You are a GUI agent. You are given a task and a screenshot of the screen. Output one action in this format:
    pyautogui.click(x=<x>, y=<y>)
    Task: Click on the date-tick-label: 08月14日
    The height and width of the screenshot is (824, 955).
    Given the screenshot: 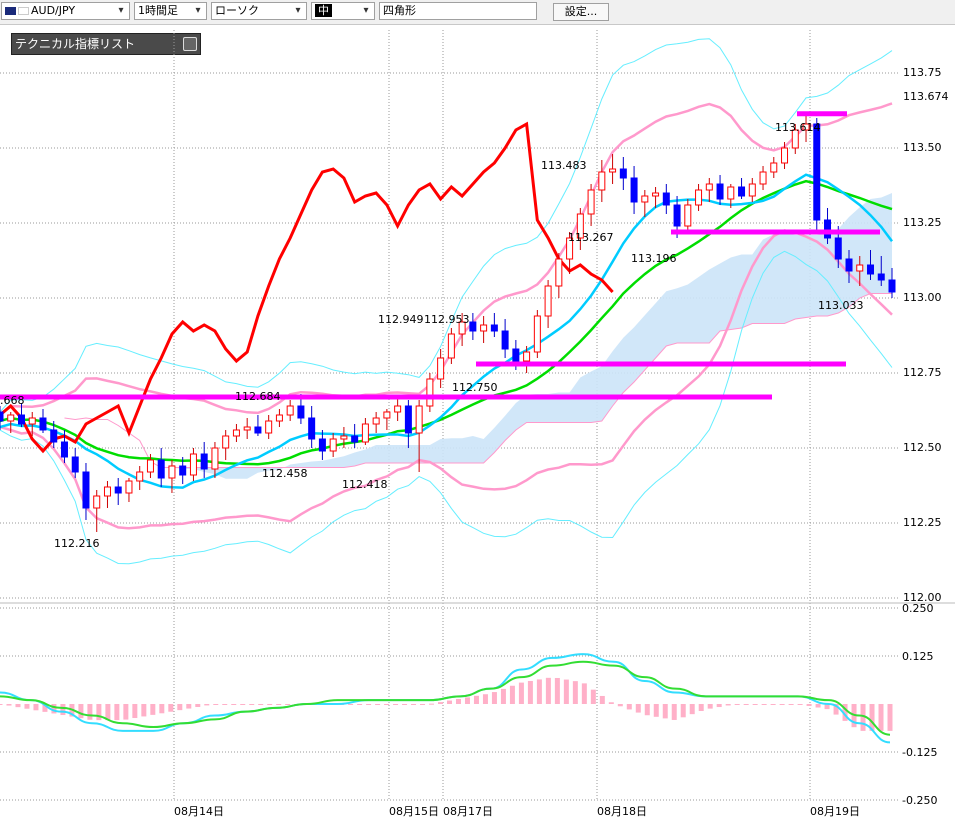 What is the action you would take?
    pyautogui.click(x=199, y=811)
    